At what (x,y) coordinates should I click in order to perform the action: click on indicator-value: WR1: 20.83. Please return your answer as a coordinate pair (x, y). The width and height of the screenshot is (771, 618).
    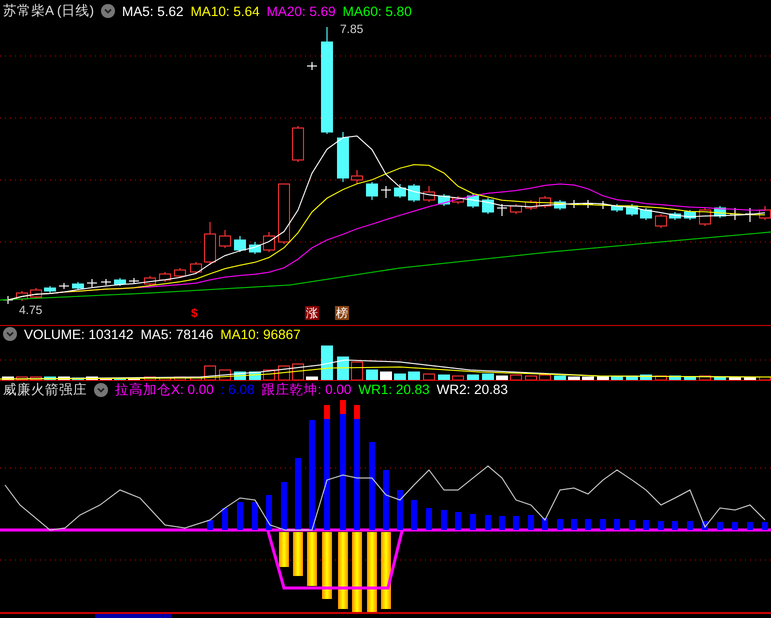
    Looking at the image, I should click on (394, 389).